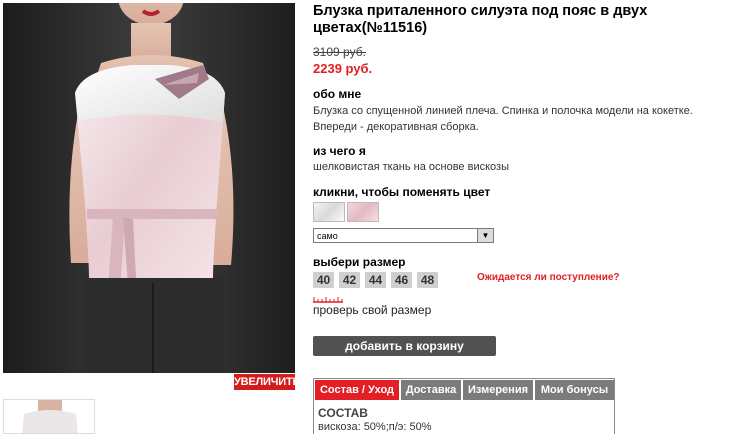 This screenshot has width=755, height=434. I want to click on check-size-link: проверь свой размер, so click(372, 310).